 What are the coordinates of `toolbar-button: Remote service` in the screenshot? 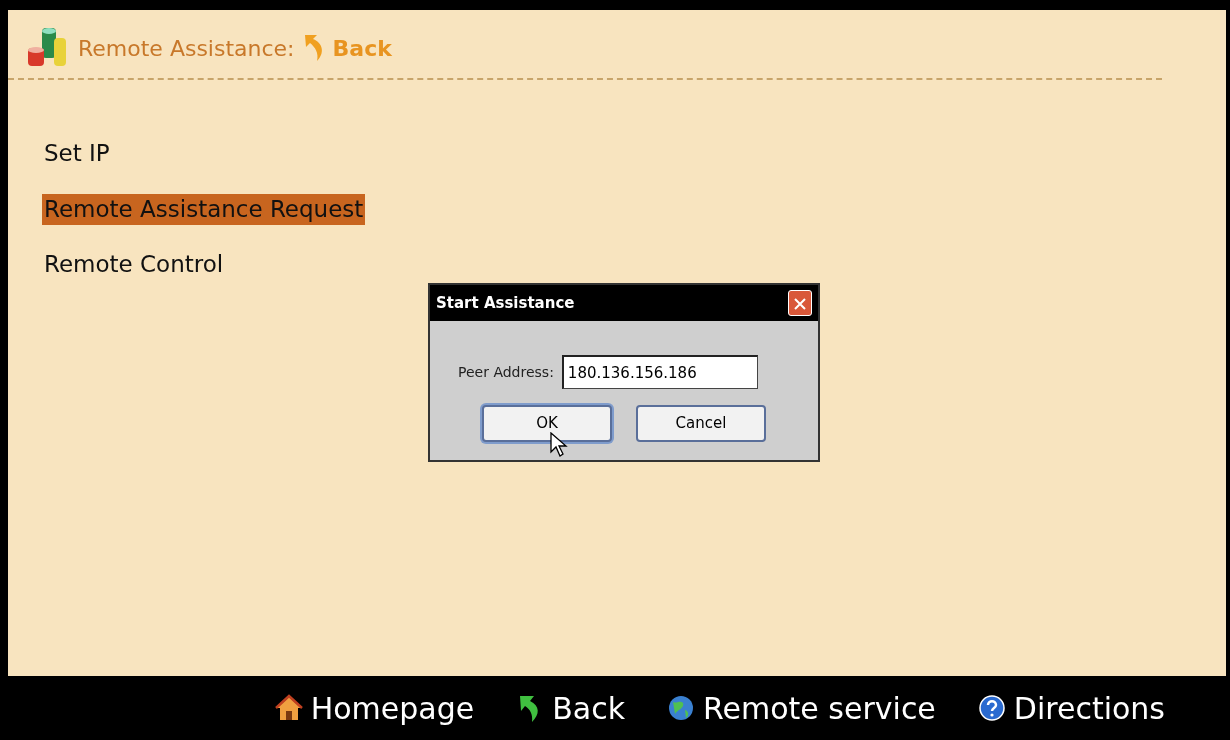 It's located at (801, 708).